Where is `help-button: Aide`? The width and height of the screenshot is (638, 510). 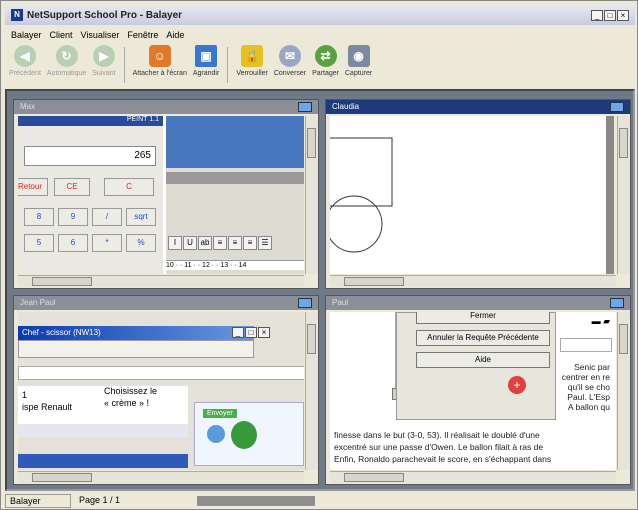
help-button: Aide is located at coordinates (483, 360).